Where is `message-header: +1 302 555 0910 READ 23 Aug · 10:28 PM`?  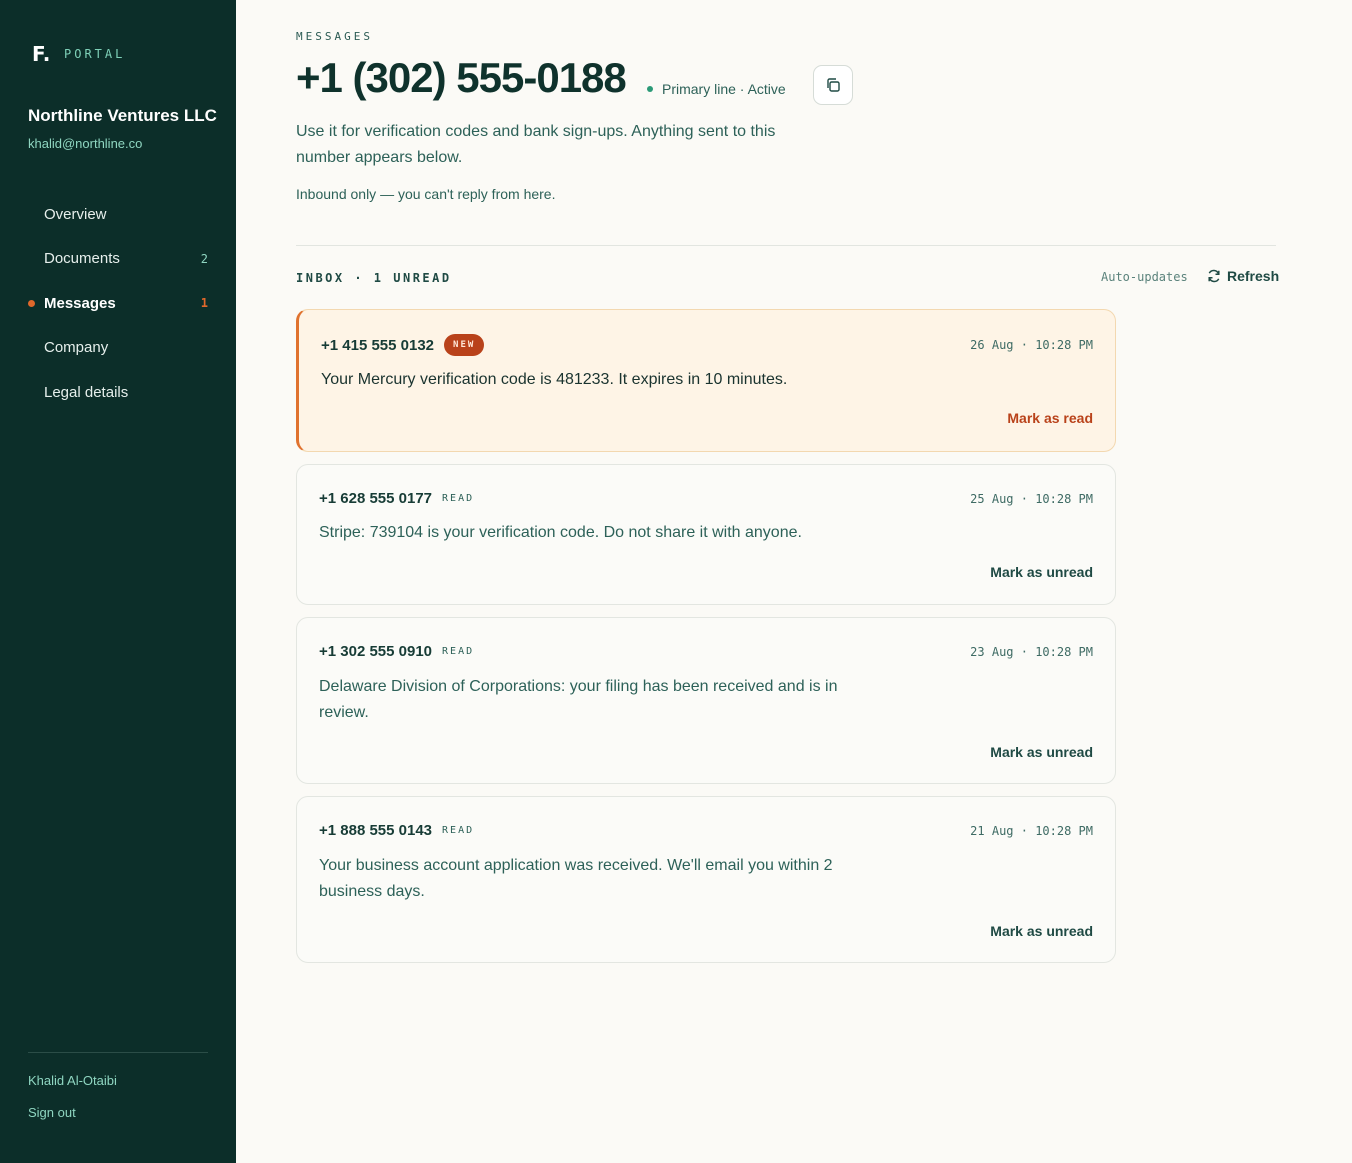 message-header: +1 302 555 0910 READ 23 Aug · 10:28 PM is located at coordinates (706, 651).